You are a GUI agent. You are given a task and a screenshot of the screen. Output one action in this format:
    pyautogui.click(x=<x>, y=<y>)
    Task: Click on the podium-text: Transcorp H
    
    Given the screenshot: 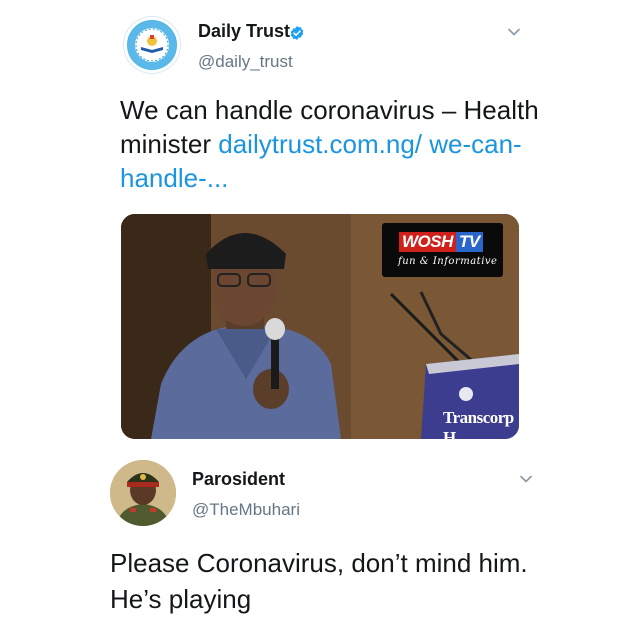 What is the action you would take?
    pyautogui.click(x=478, y=423)
    